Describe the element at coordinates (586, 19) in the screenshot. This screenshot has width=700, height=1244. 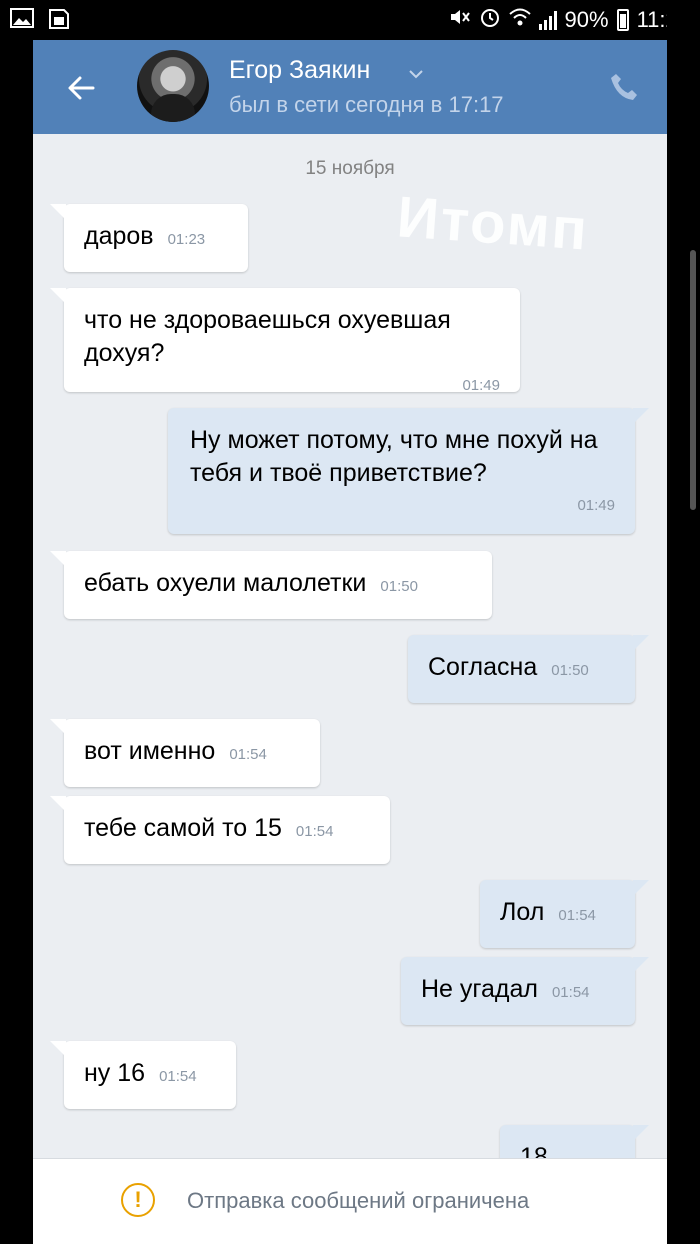
I see `battery-percent: 90%` at that location.